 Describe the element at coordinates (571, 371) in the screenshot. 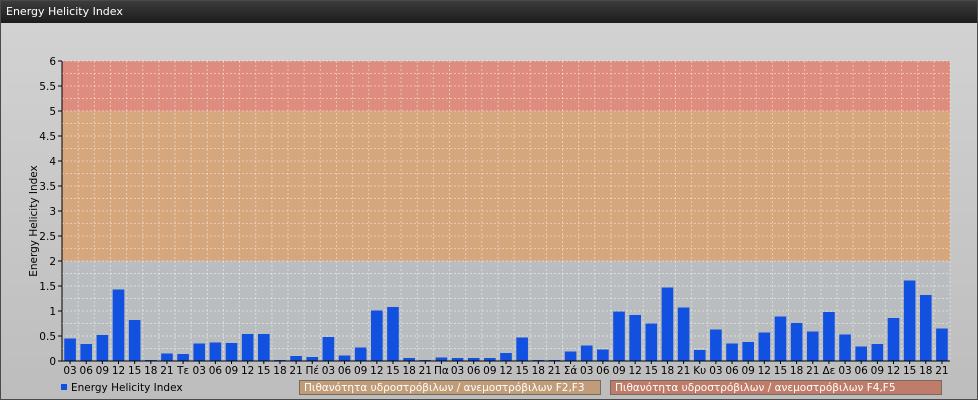

I see `x-tick-label: Σά` at that location.